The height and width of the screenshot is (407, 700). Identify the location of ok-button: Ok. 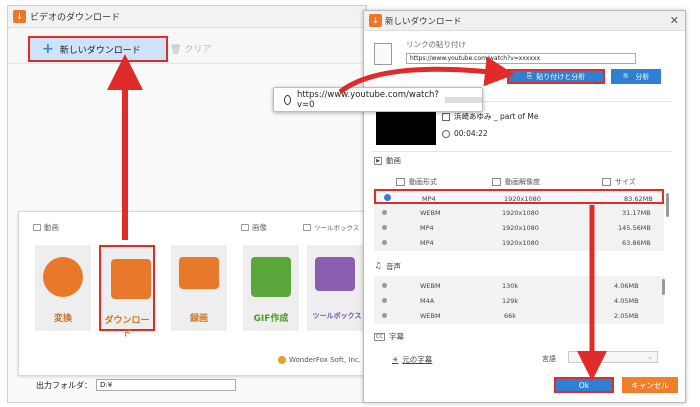
(584, 385).